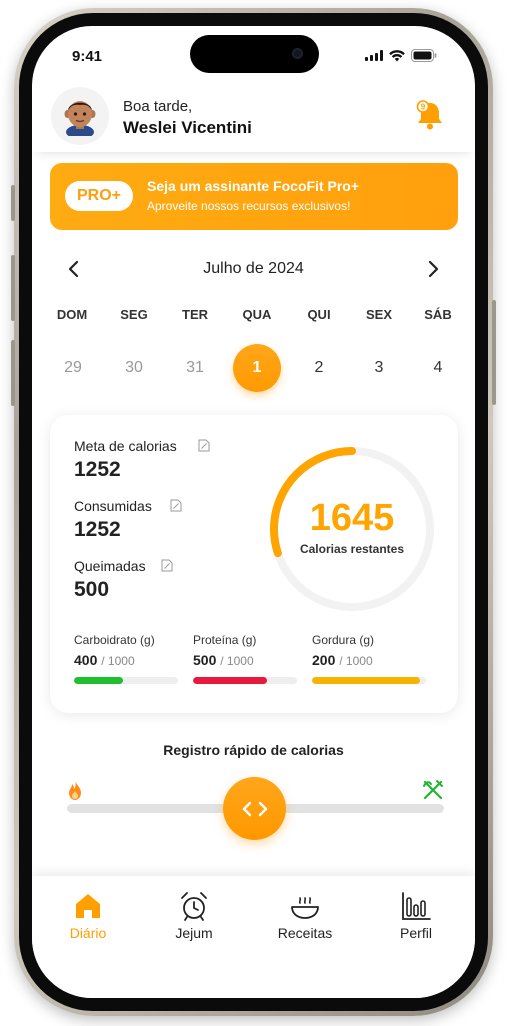  I want to click on burned-value: 500, so click(92, 589).